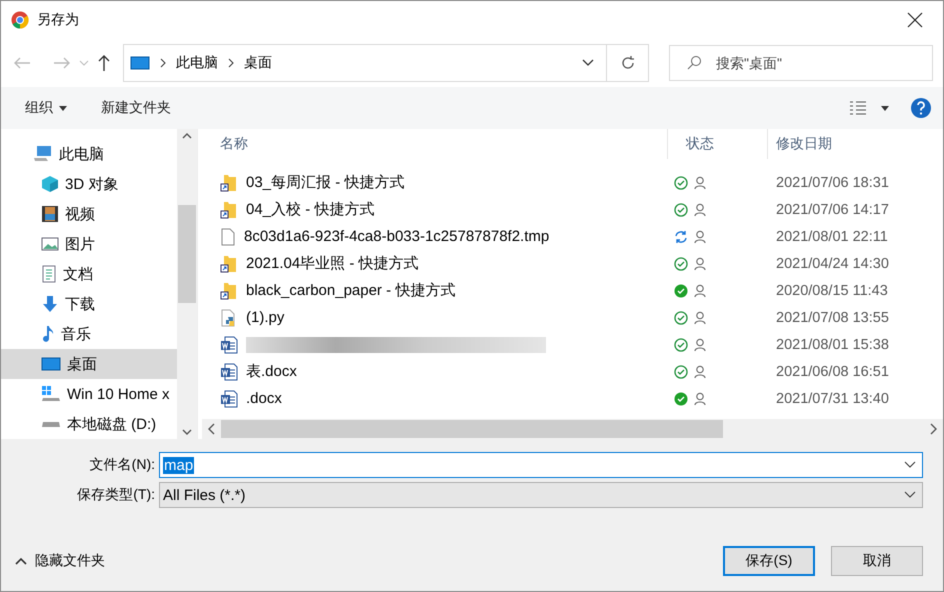  Describe the element at coordinates (89, 334) in the screenshot. I see `sidebar-item: 音乐` at that location.